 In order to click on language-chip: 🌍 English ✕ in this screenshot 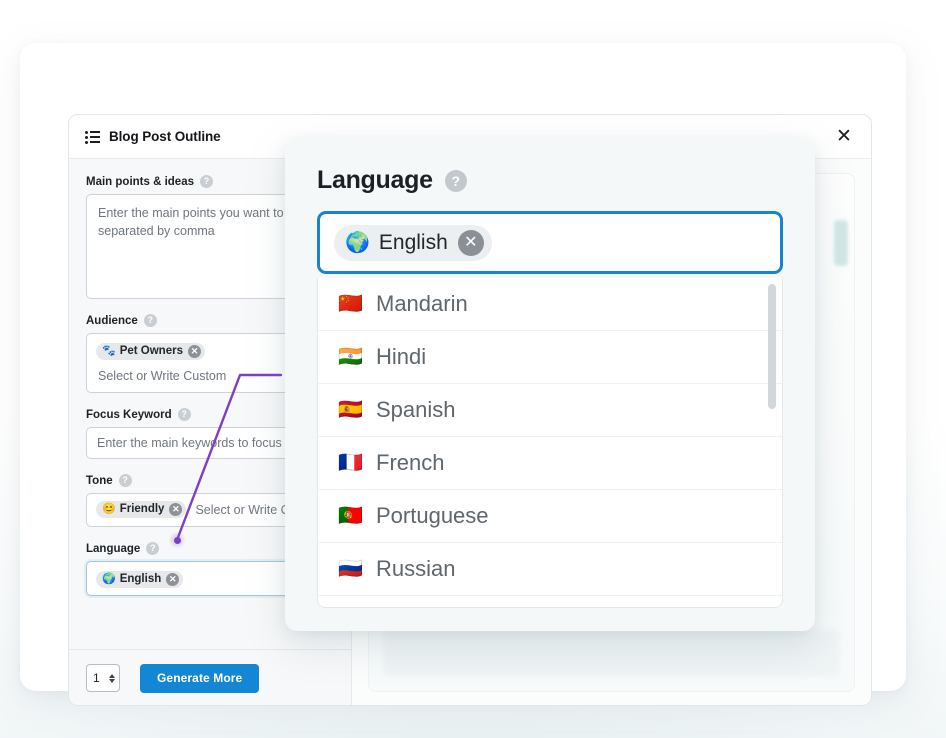, I will do `click(140, 579)`.